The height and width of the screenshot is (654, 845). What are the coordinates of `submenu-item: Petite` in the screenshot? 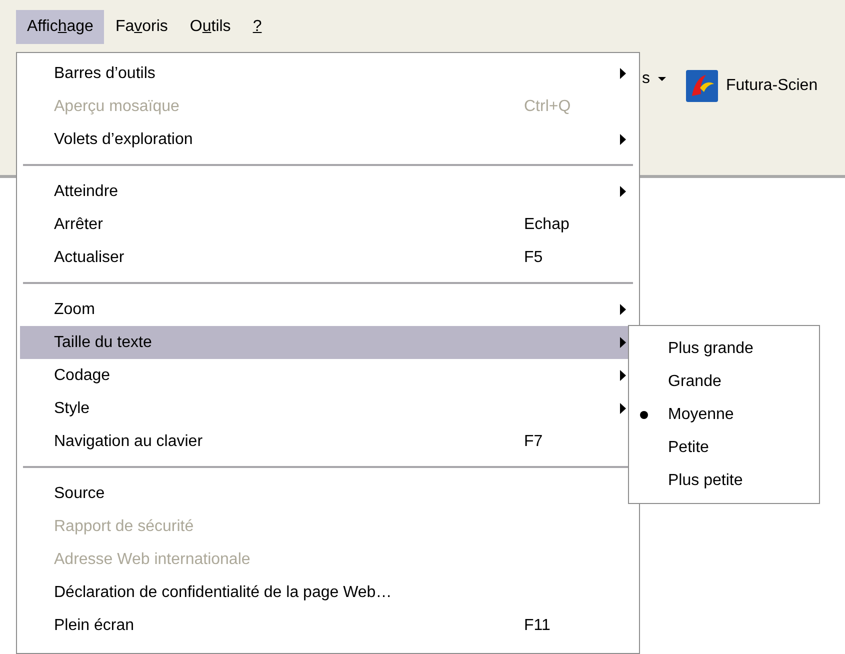 It's located at (724, 447).